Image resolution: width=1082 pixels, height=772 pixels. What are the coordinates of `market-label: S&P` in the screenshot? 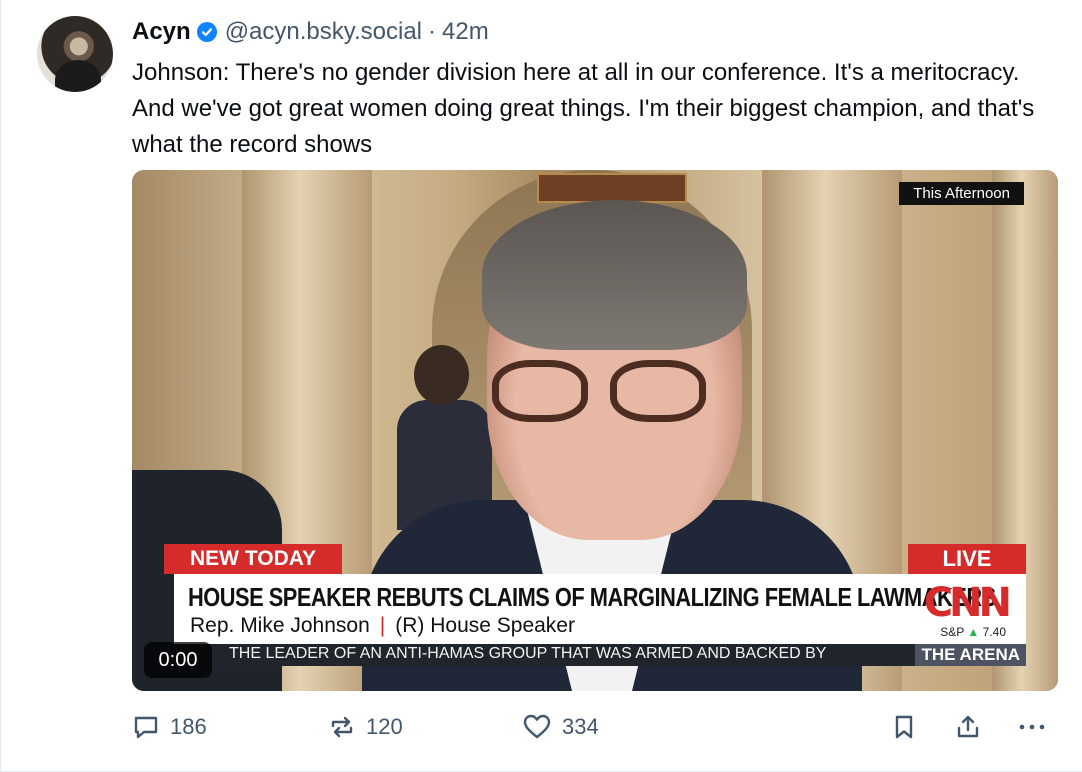 It's located at (952, 632).